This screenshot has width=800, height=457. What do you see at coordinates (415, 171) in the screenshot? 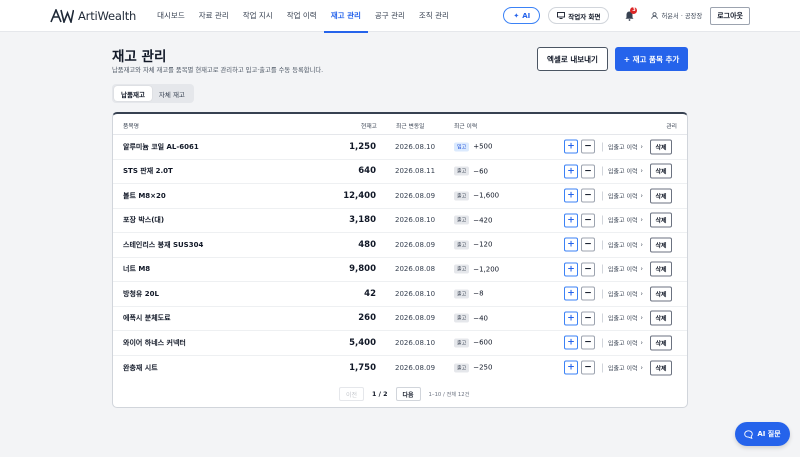
I see `last-change-date: 2026.08.11` at bounding box center [415, 171].